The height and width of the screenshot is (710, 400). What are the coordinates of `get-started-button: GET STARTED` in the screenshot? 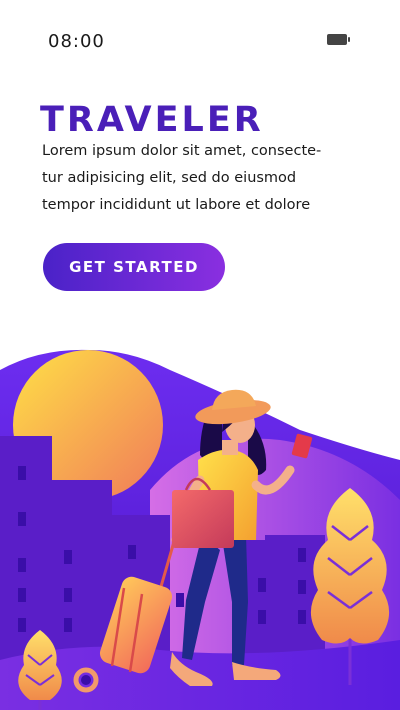 It's located at (134, 267).